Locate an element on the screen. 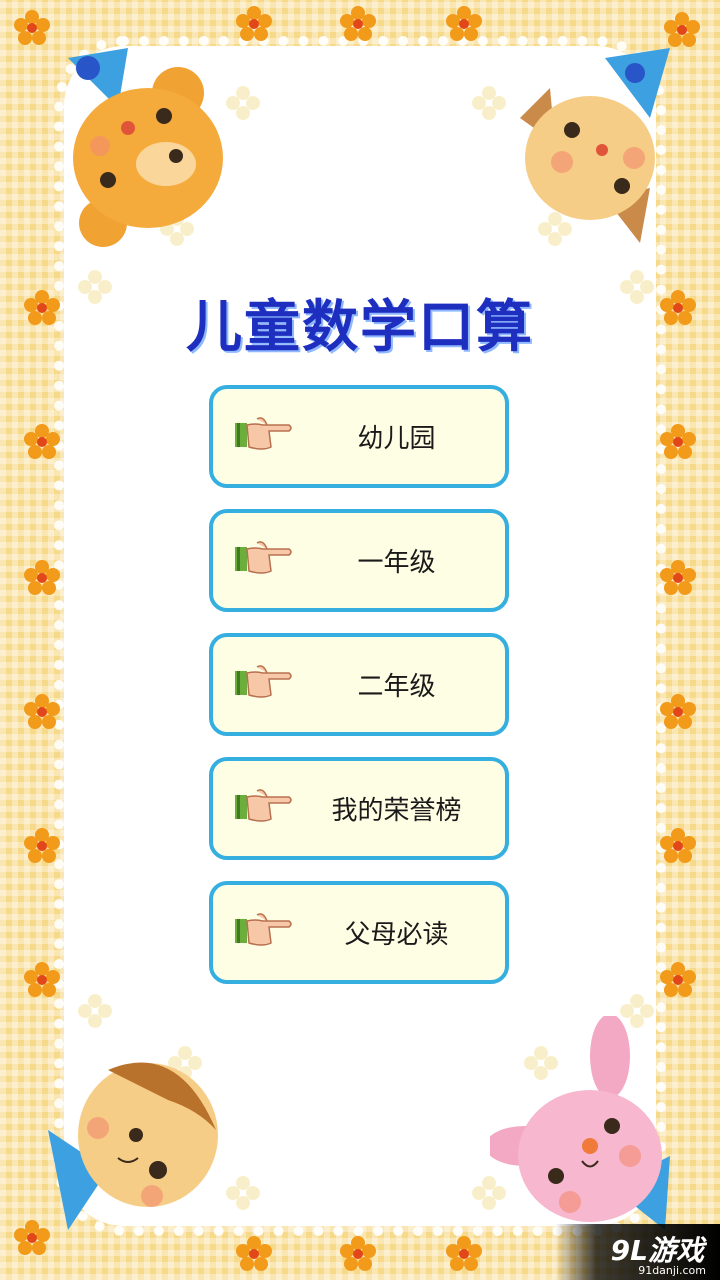 Image resolution: width=720 pixels, height=1280 pixels. app-title: 儿童数学口算 is located at coordinates (360, 327).